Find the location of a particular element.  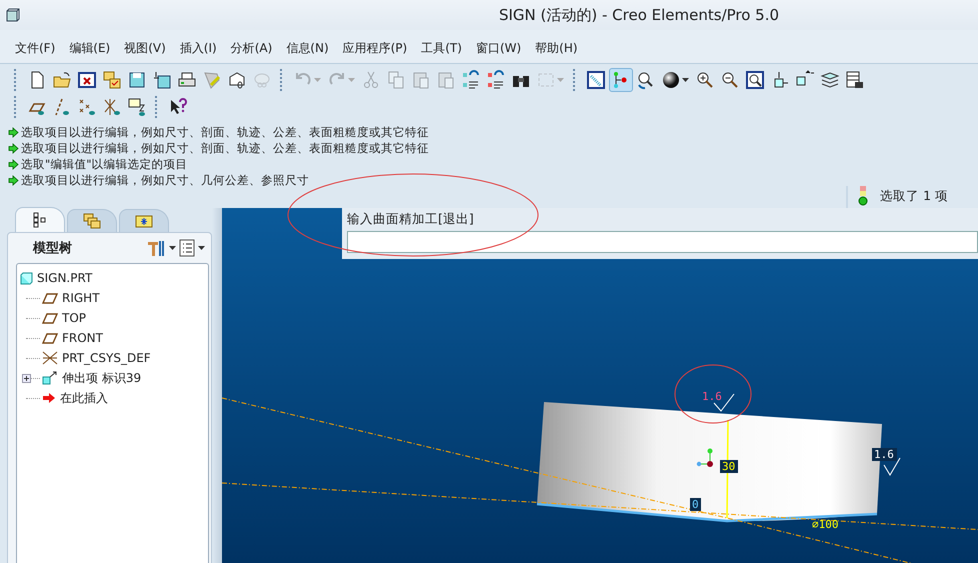

dimension-label: ⌀100 is located at coordinates (825, 524).